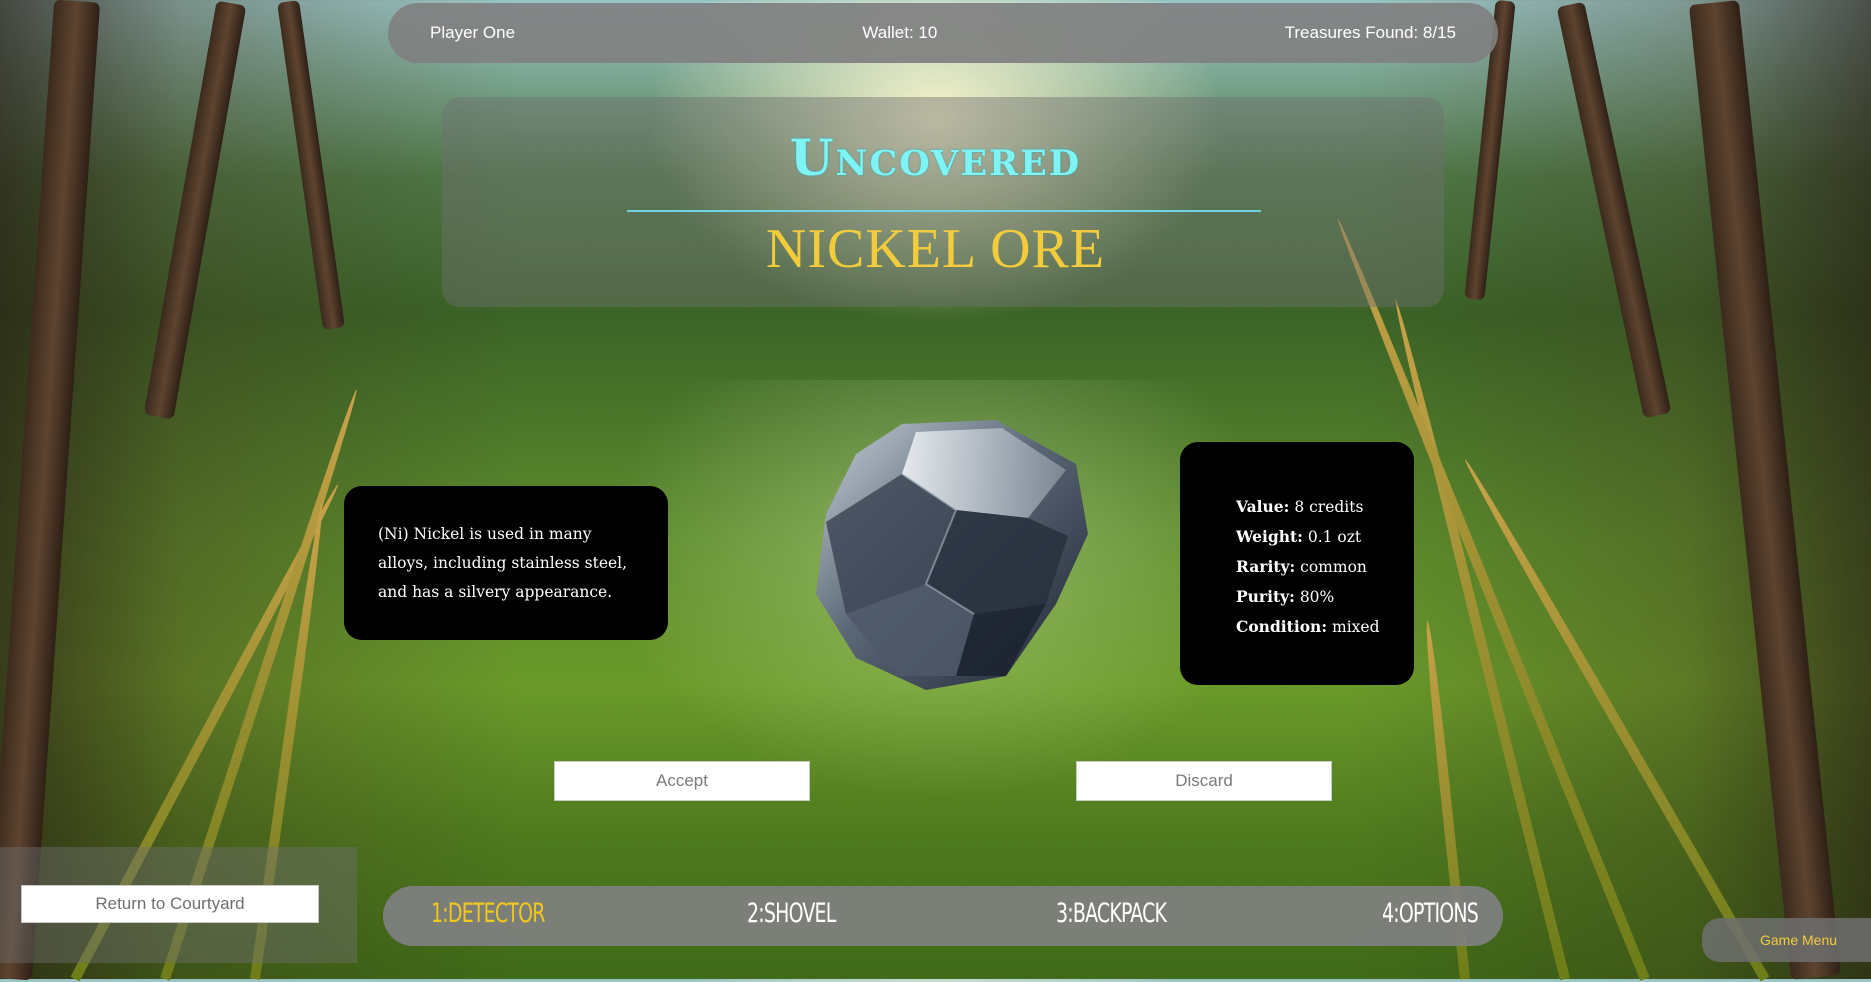  Describe the element at coordinates (1269, 536) in the screenshot. I see `stat-label: Weight:` at that location.